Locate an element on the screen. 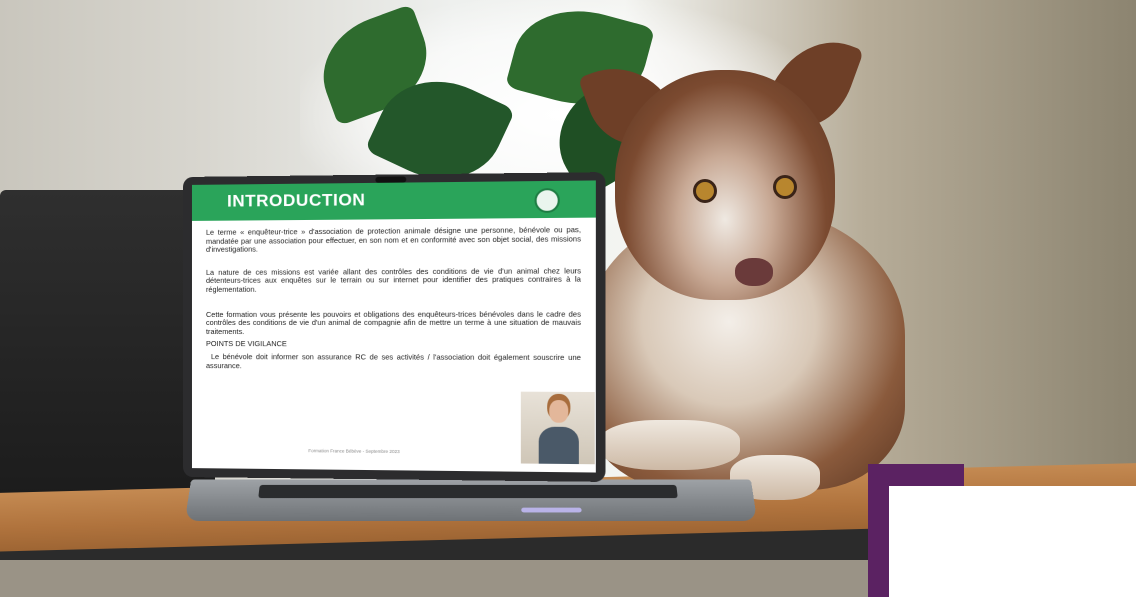  laptop-base is located at coordinates (471, 500).